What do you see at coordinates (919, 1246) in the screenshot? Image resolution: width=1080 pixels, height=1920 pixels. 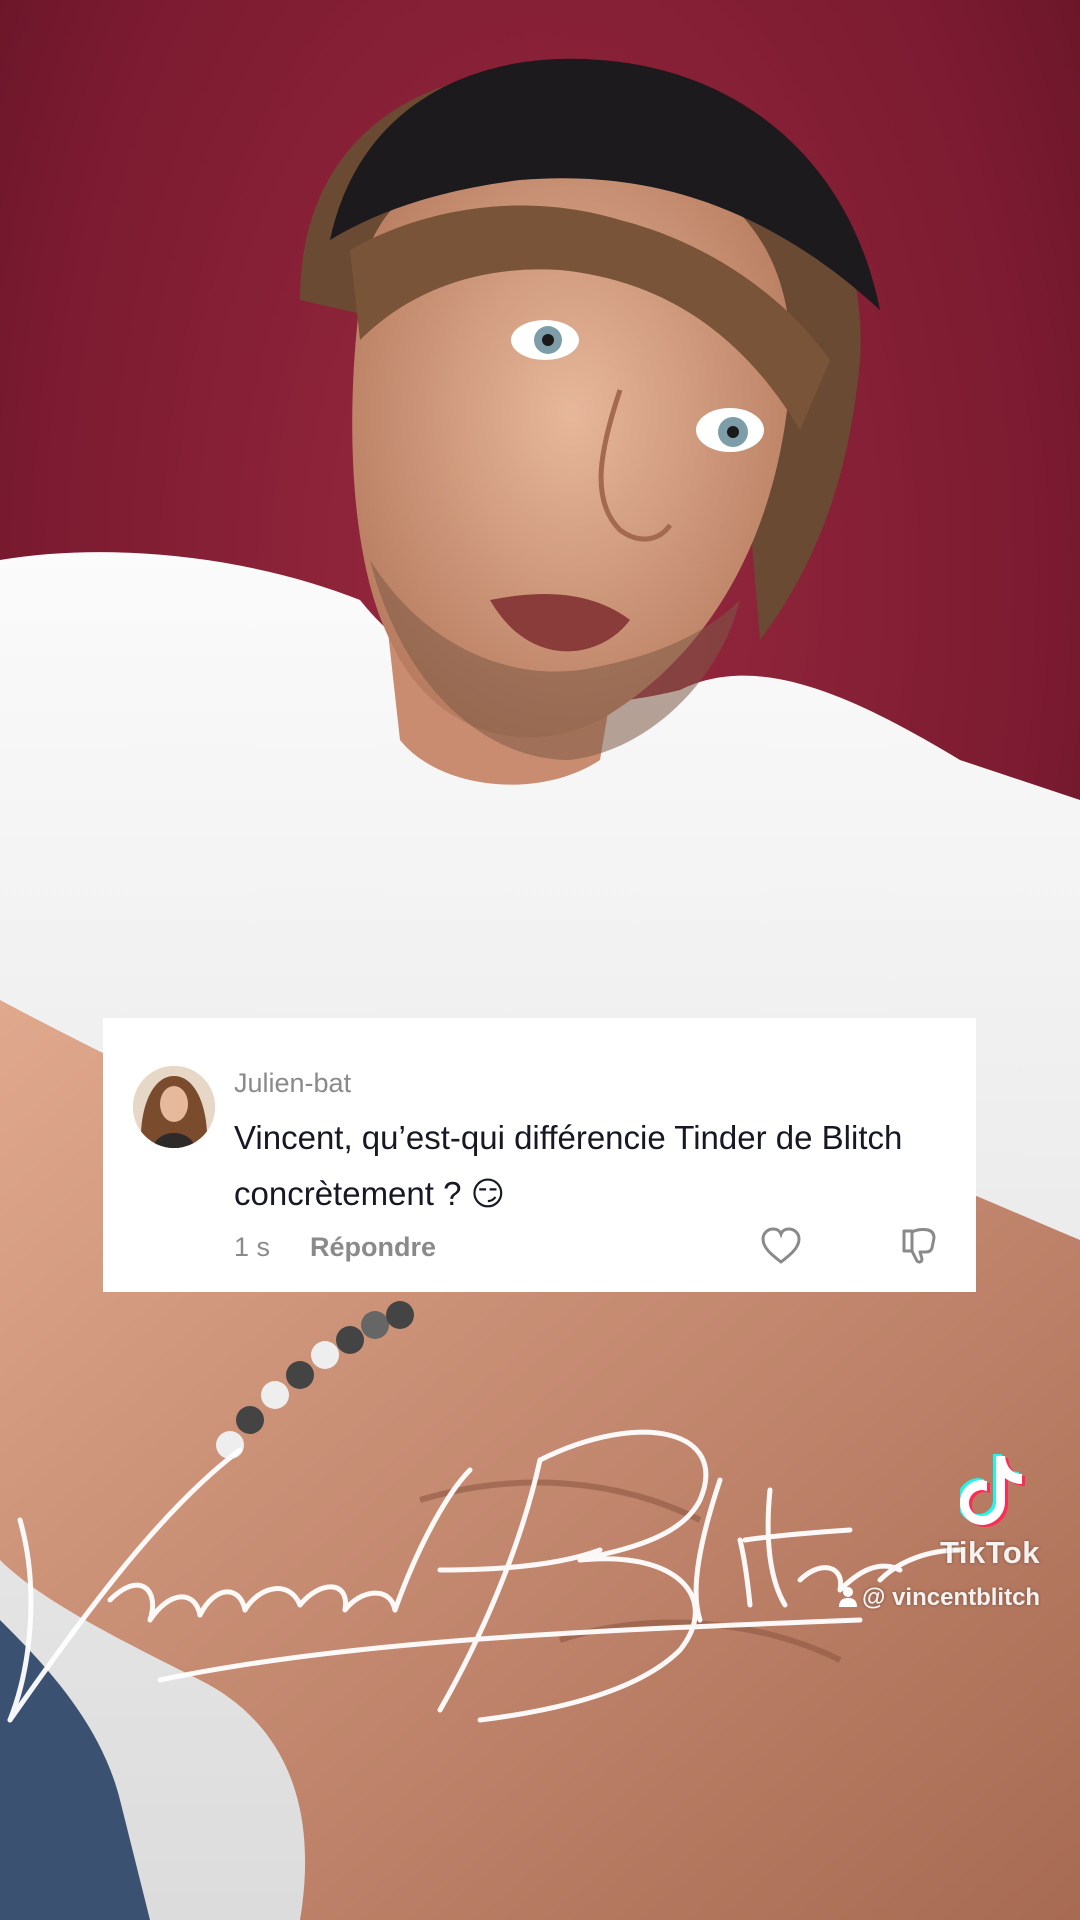 I see `dislike-thumb-icon` at bounding box center [919, 1246].